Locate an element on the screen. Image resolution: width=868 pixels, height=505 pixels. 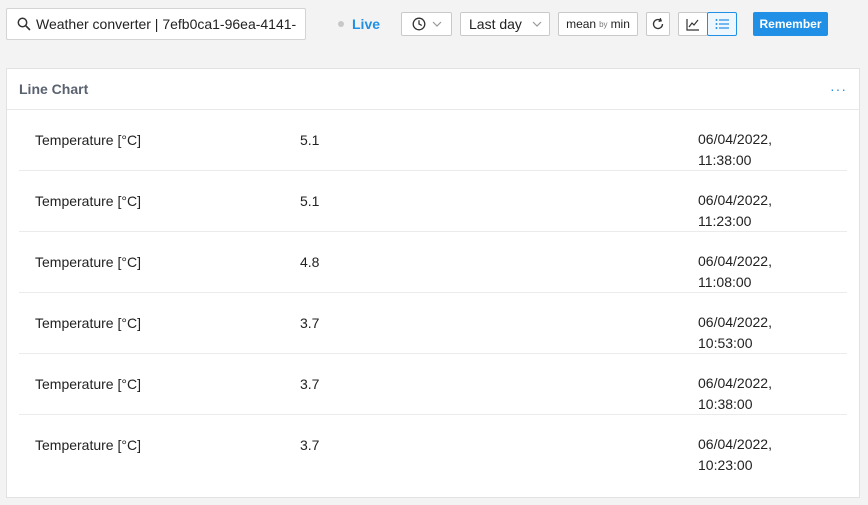
refresh-button is located at coordinates (658, 24).